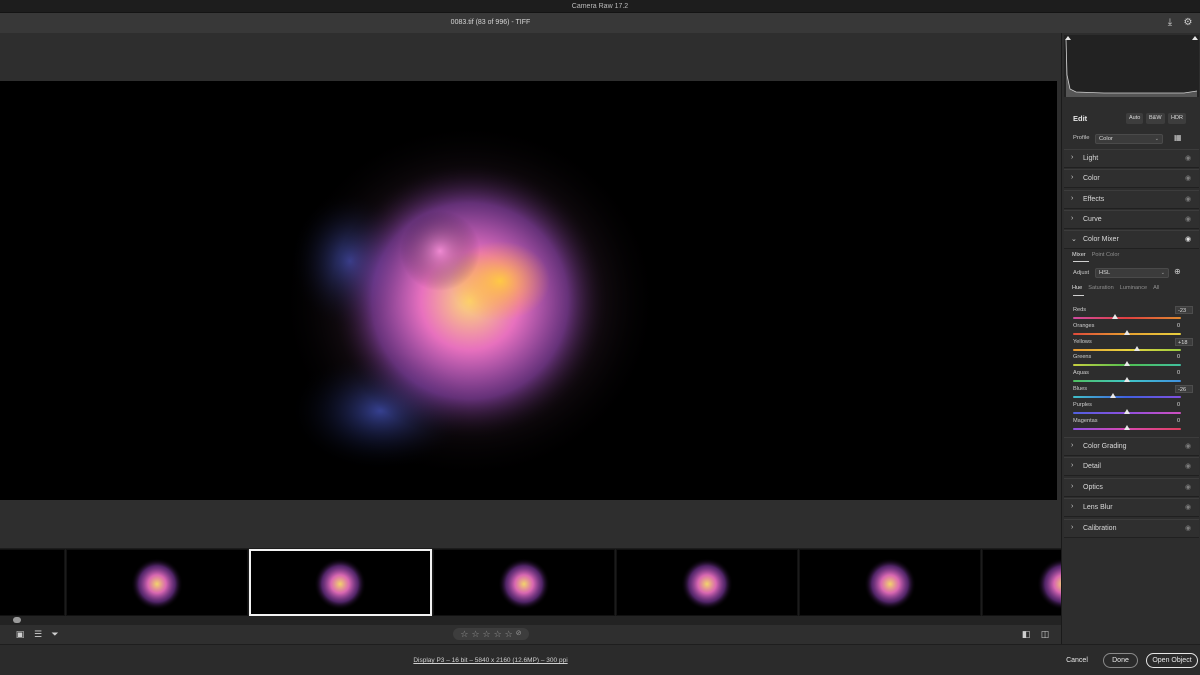  Describe the element at coordinates (1155, 118) in the screenshot. I see `bw-button: B&W` at that location.